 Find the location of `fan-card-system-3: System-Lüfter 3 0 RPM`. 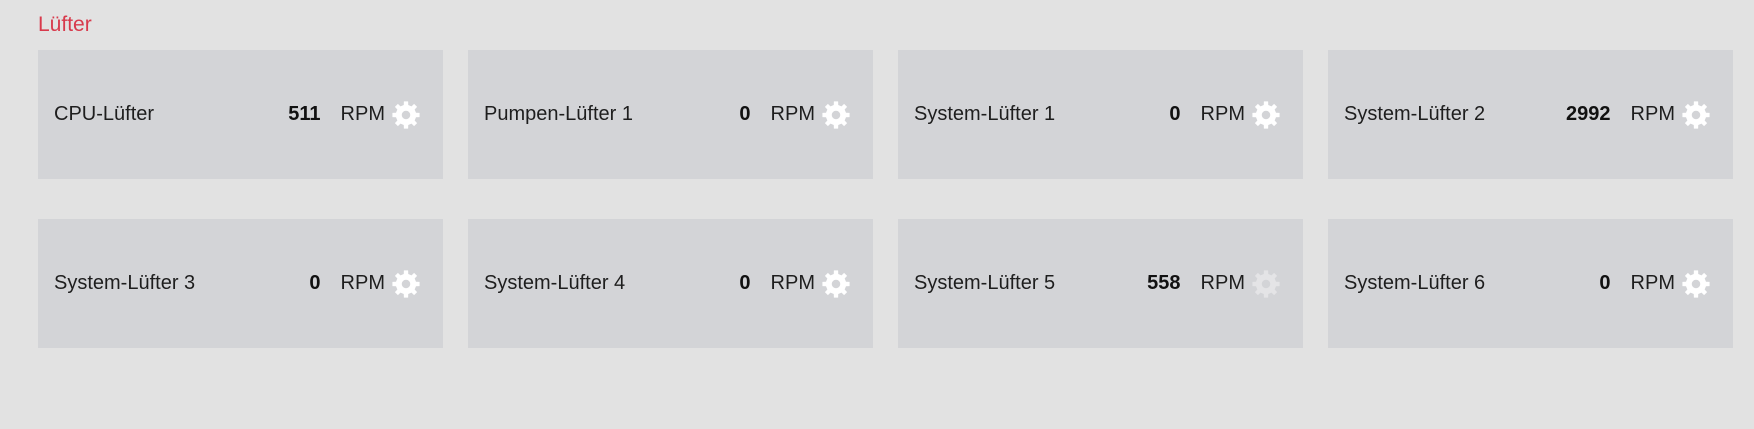

fan-card-system-3: System-Lüfter 3 0 RPM is located at coordinates (240, 283).